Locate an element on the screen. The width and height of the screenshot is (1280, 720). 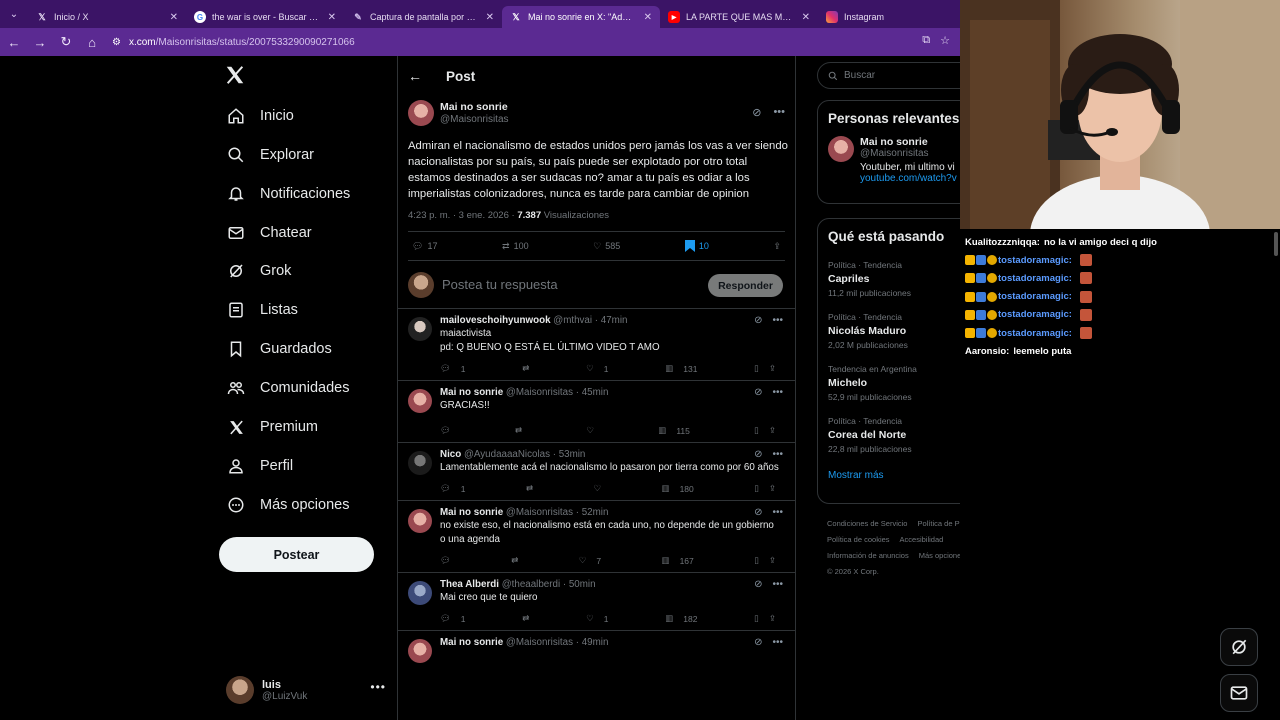
nav-grok: Grok is located at coordinates (258, 271).